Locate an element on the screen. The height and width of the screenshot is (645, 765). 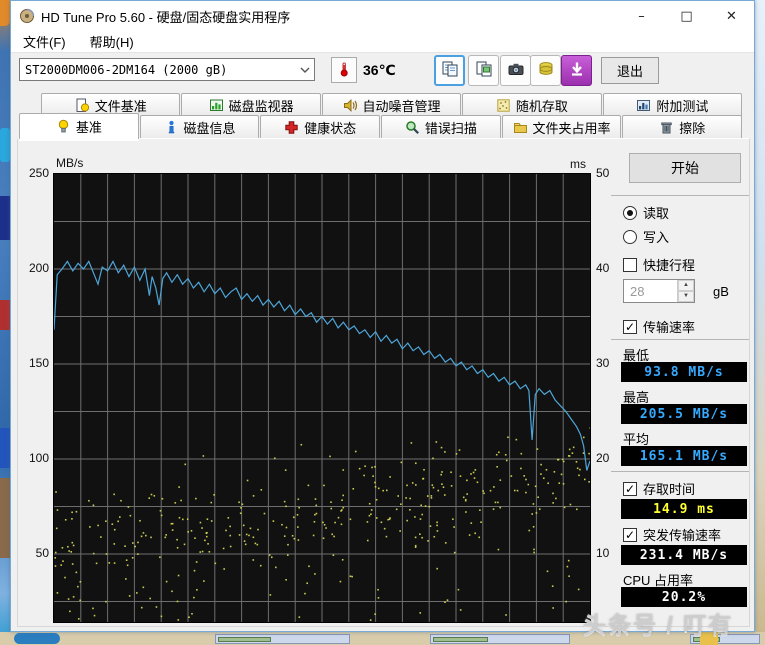
exit-button: 退出 is located at coordinates (630, 70).